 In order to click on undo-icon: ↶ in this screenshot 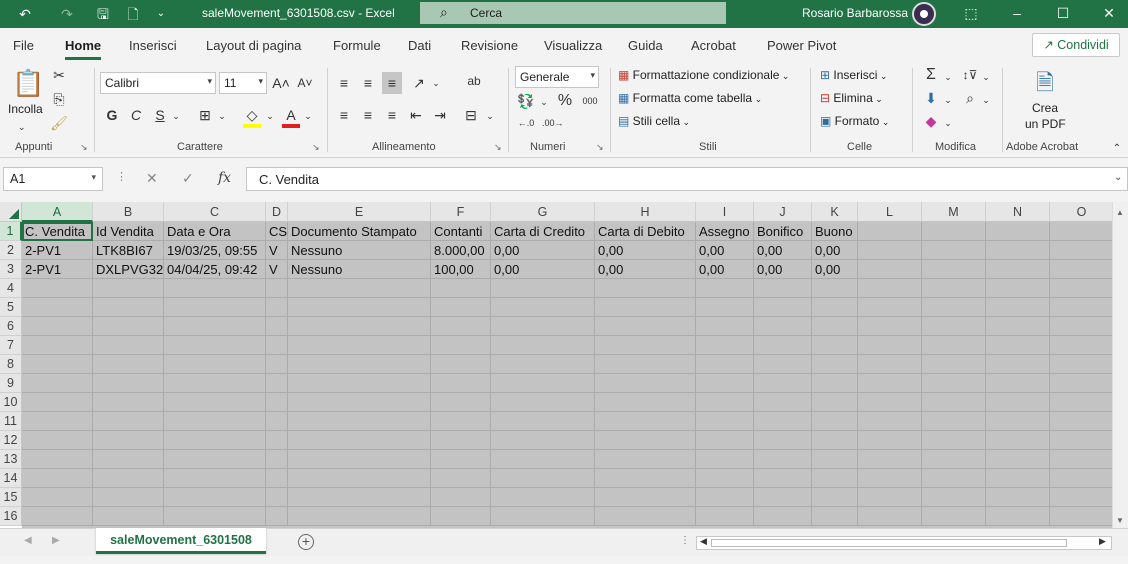, I will do `click(25, 14)`.